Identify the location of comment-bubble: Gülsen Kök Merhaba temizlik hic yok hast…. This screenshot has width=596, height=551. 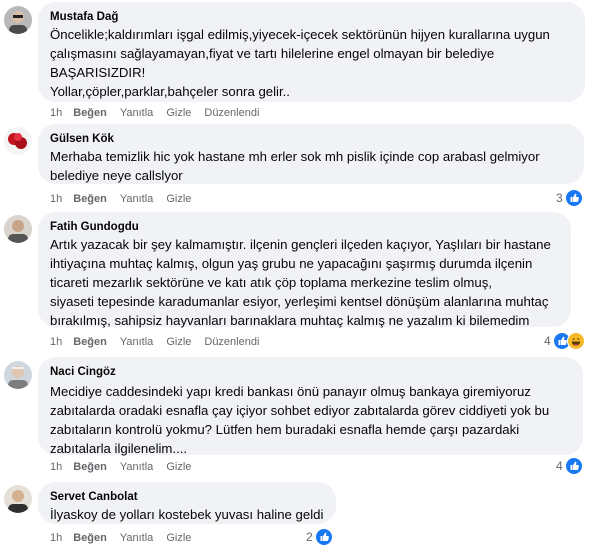
(311, 154).